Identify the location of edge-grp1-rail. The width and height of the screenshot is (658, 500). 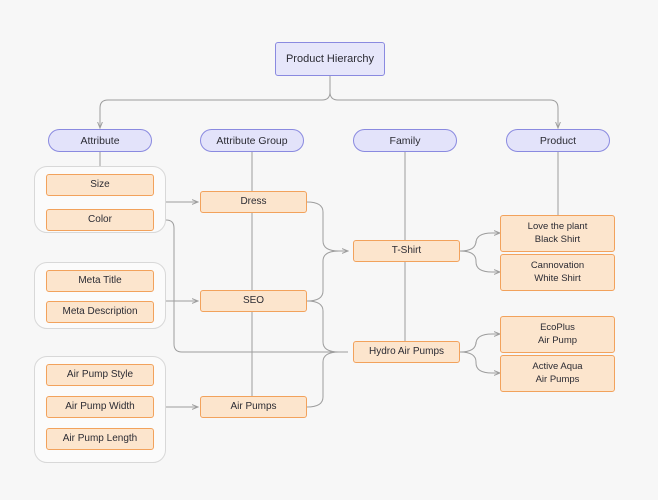
(256, 286).